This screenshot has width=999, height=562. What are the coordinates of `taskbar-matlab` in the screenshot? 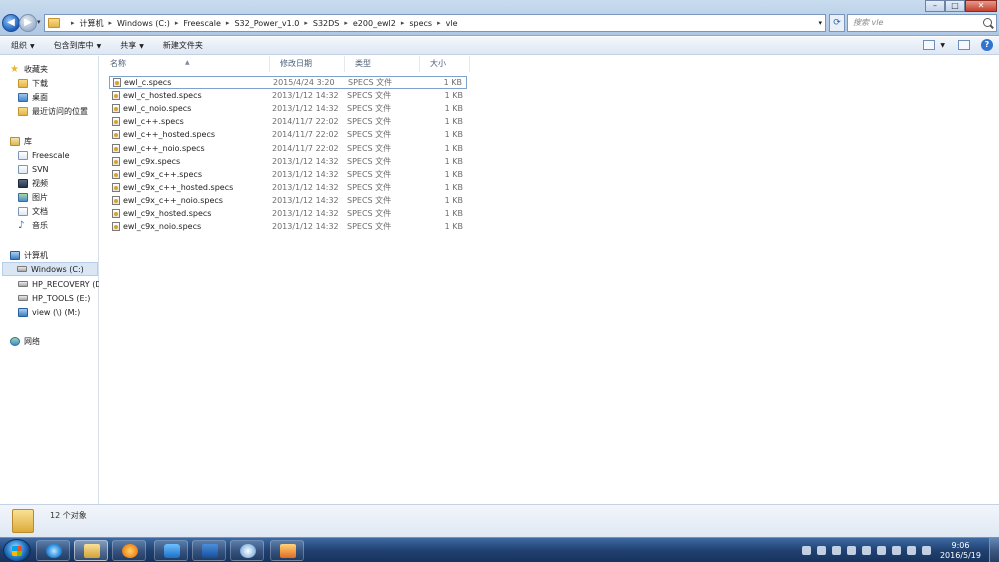 It's located at (287, 550).